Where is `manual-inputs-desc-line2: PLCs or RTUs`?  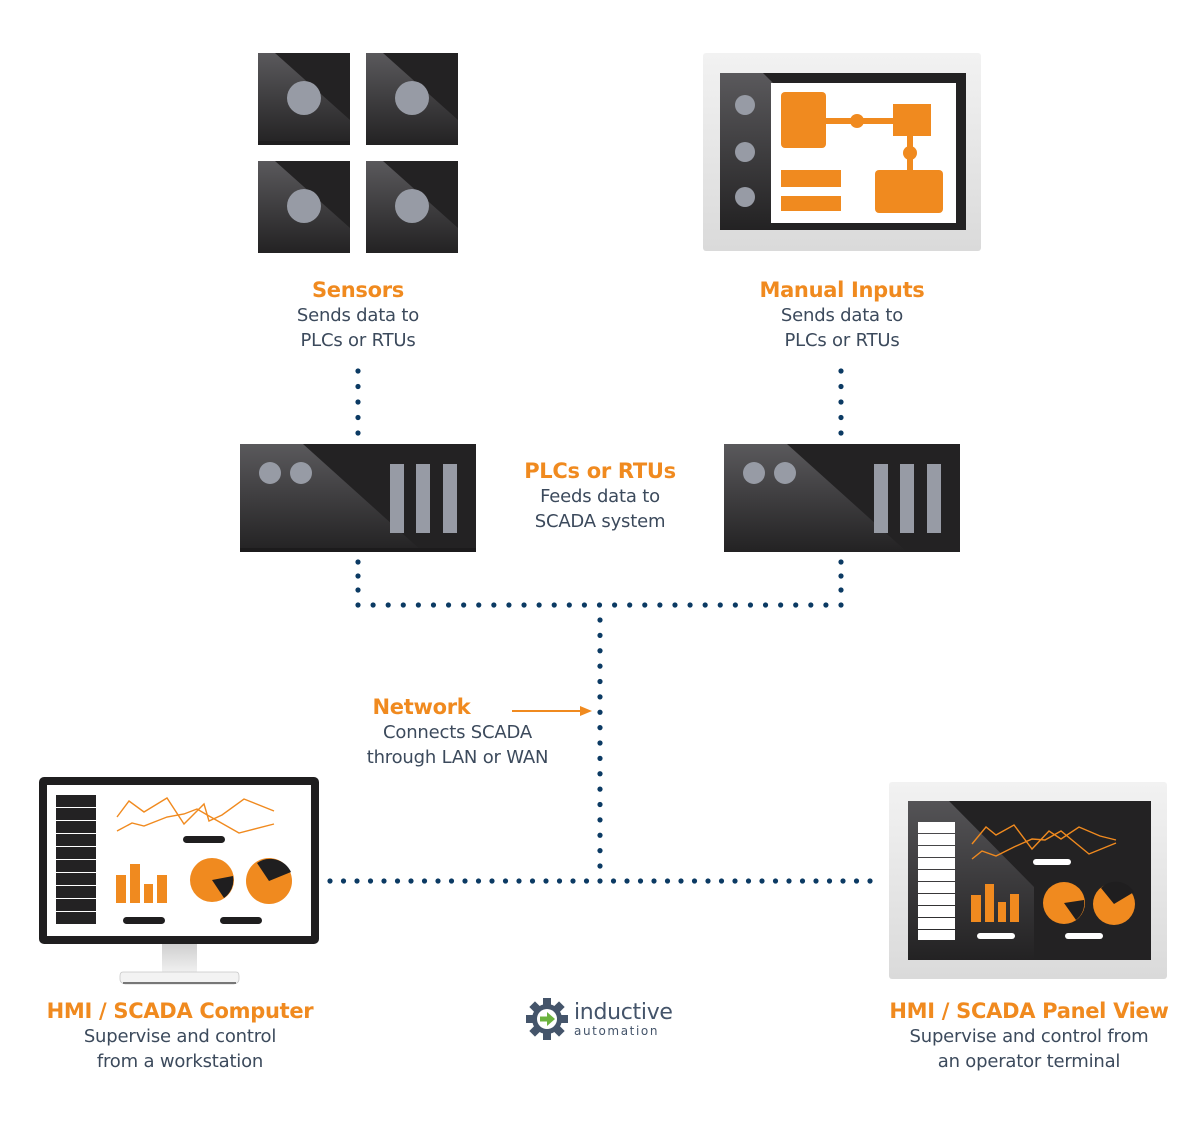 manual-inputs-desc-line2: PLCs or RTUs is located at coordinates (842, 340).